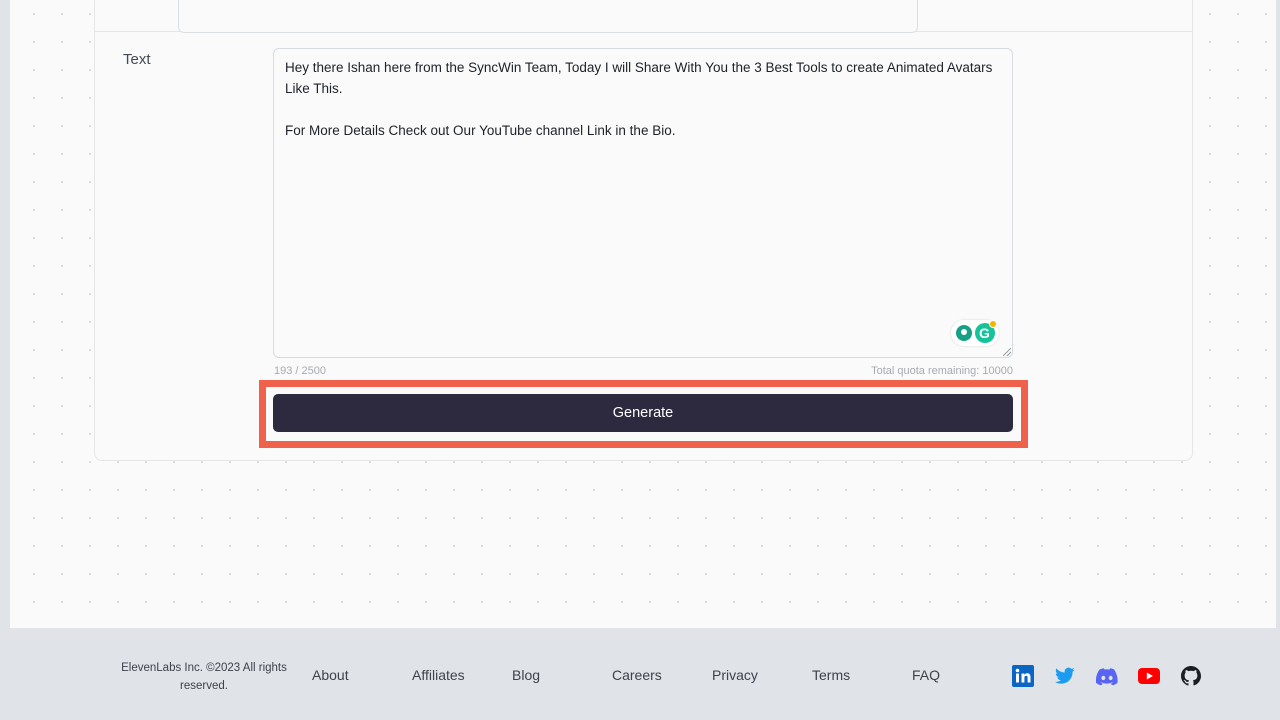 This screenshot has width=1280, height=720. Describe the element at coordinates (1007, 352) in the screenshot. I see `textarea-resize-handle` at that location.